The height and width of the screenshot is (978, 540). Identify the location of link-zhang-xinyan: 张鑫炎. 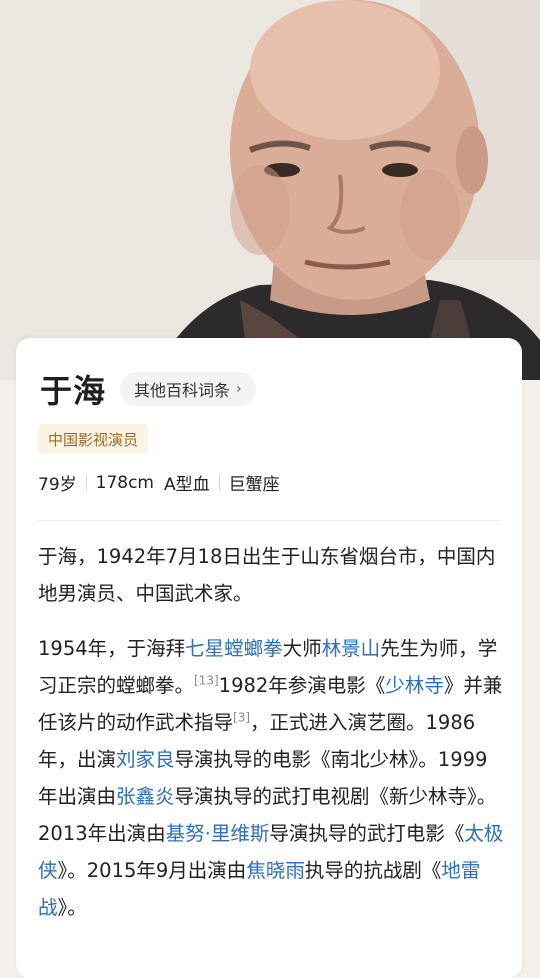
(145, 796).